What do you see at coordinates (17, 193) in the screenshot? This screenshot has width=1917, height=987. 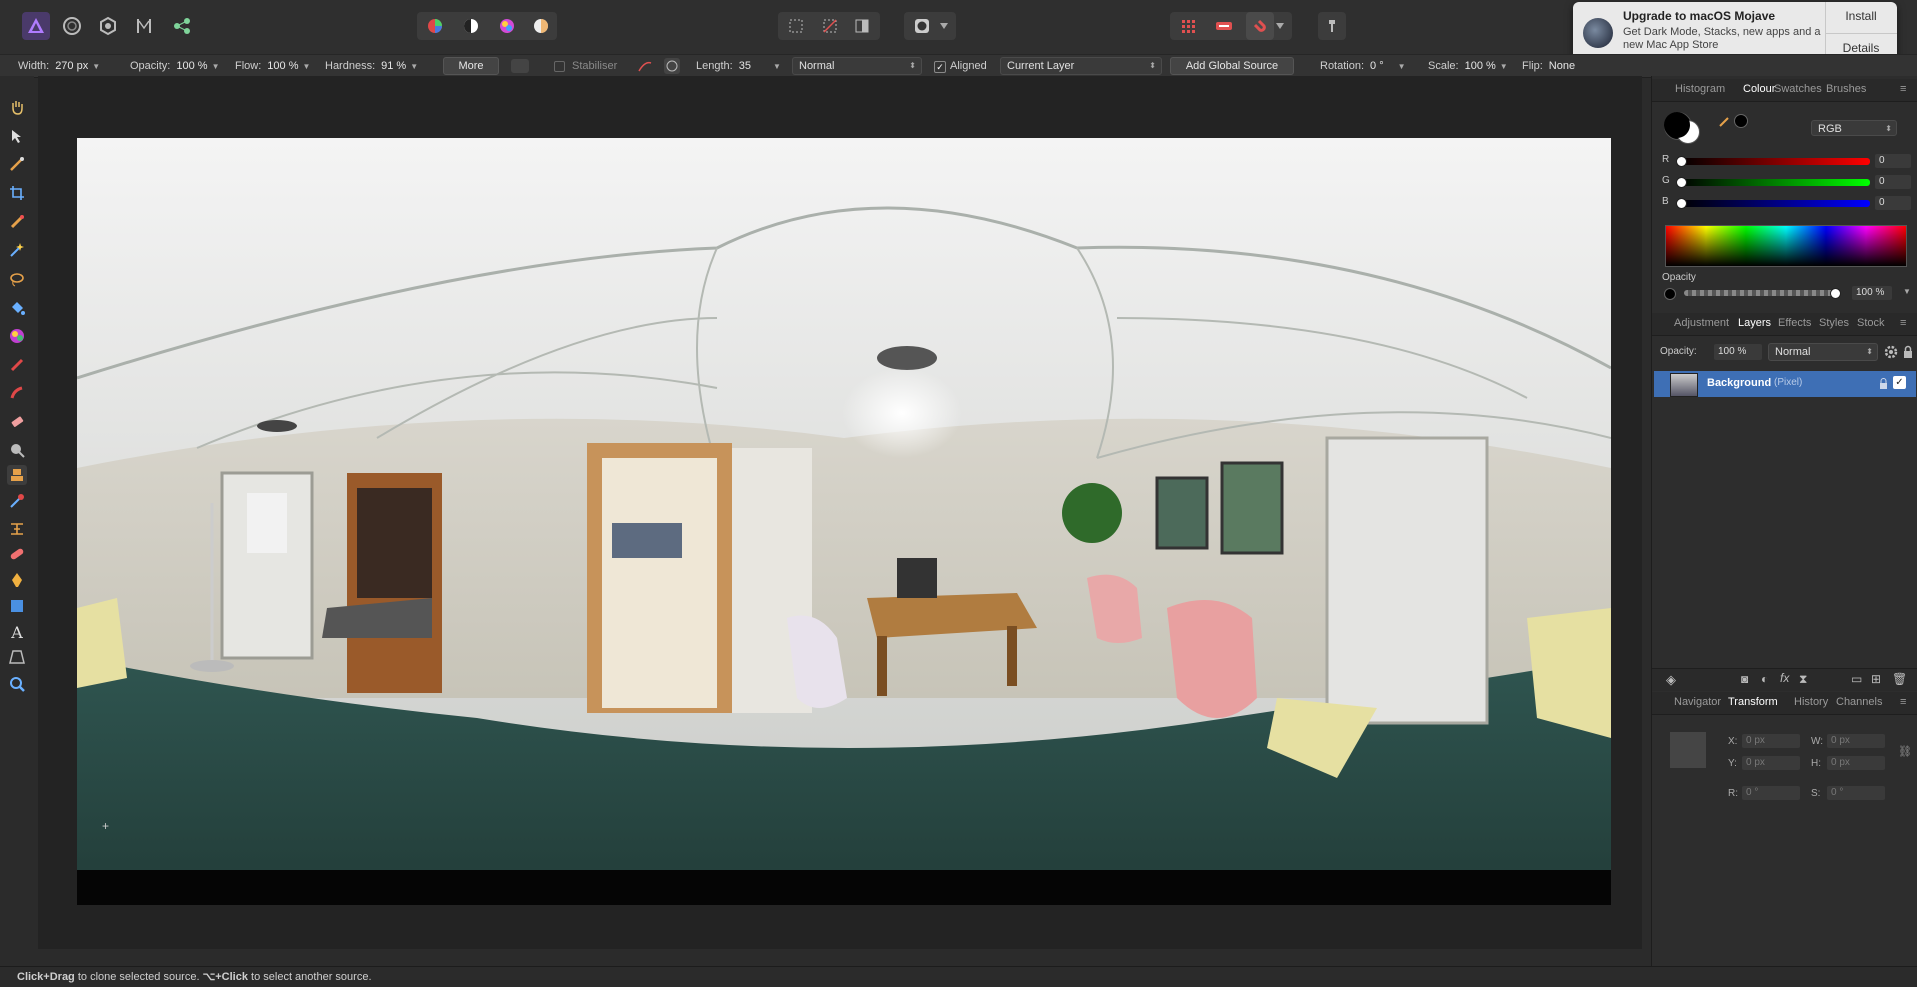 I see `crop-tool-icon` at bounding box center [17, 193].